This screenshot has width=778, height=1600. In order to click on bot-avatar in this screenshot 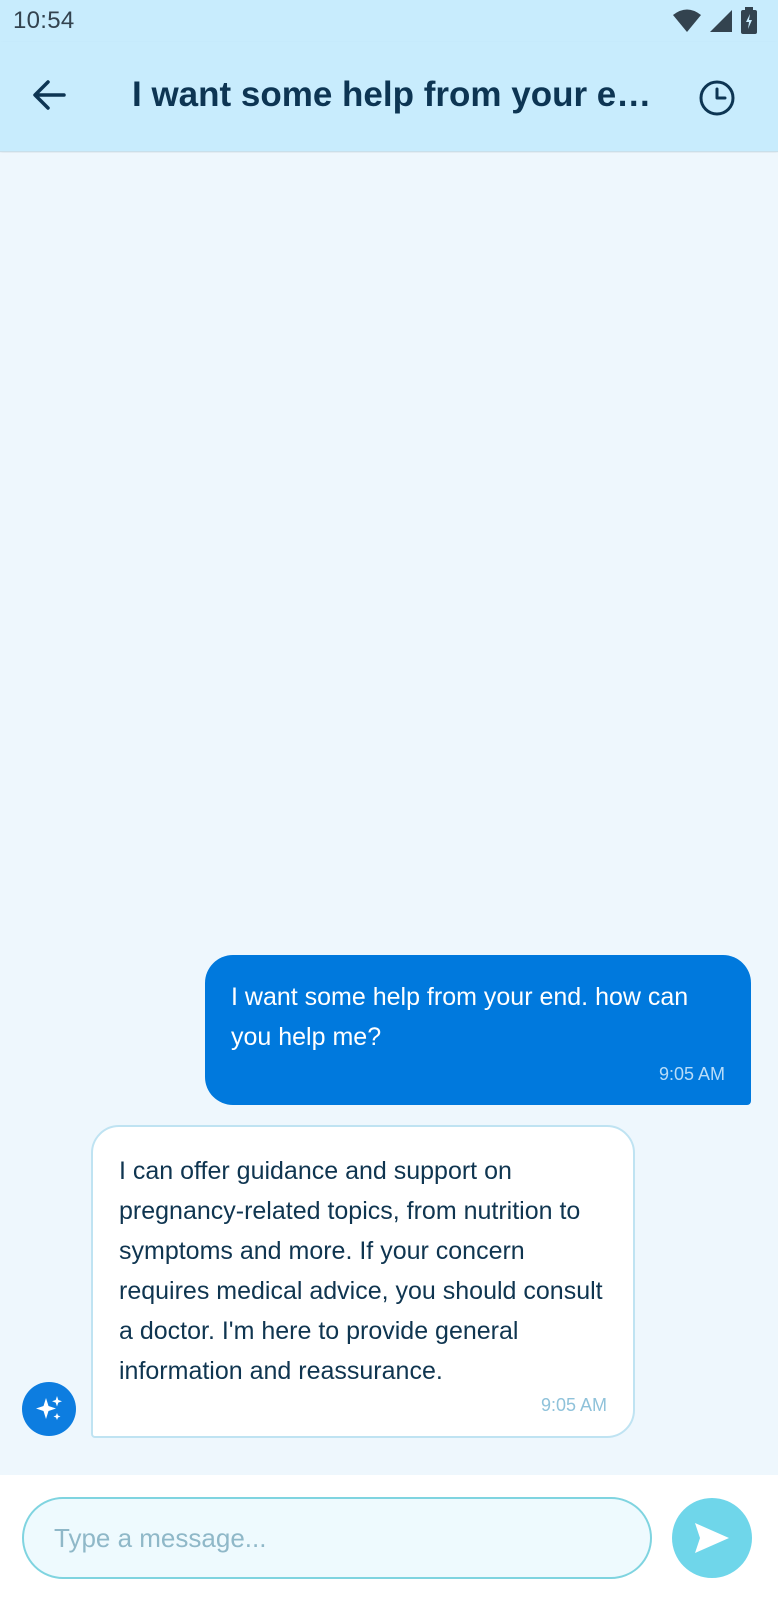, I will do `click(49, 1409)`.